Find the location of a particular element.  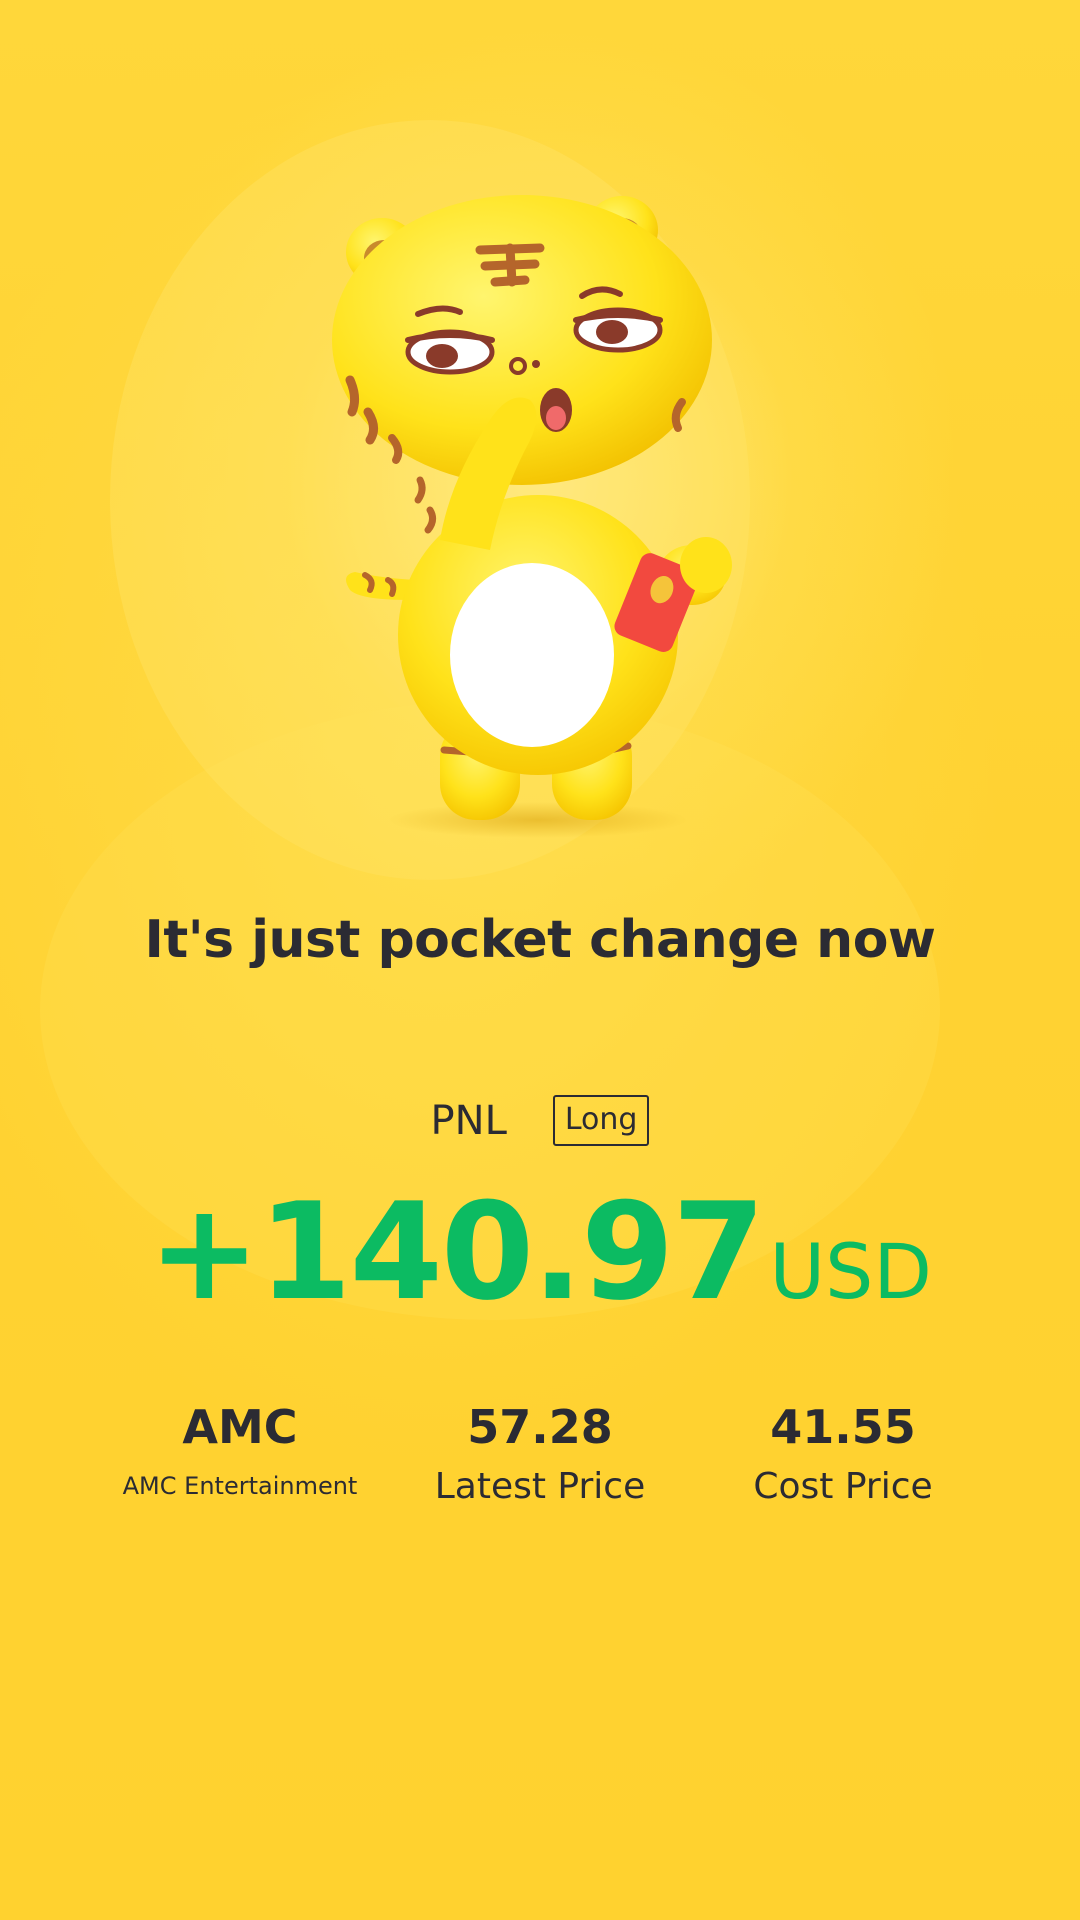

company-name: AMC Entertainment is located at coordinates (240, 1485).